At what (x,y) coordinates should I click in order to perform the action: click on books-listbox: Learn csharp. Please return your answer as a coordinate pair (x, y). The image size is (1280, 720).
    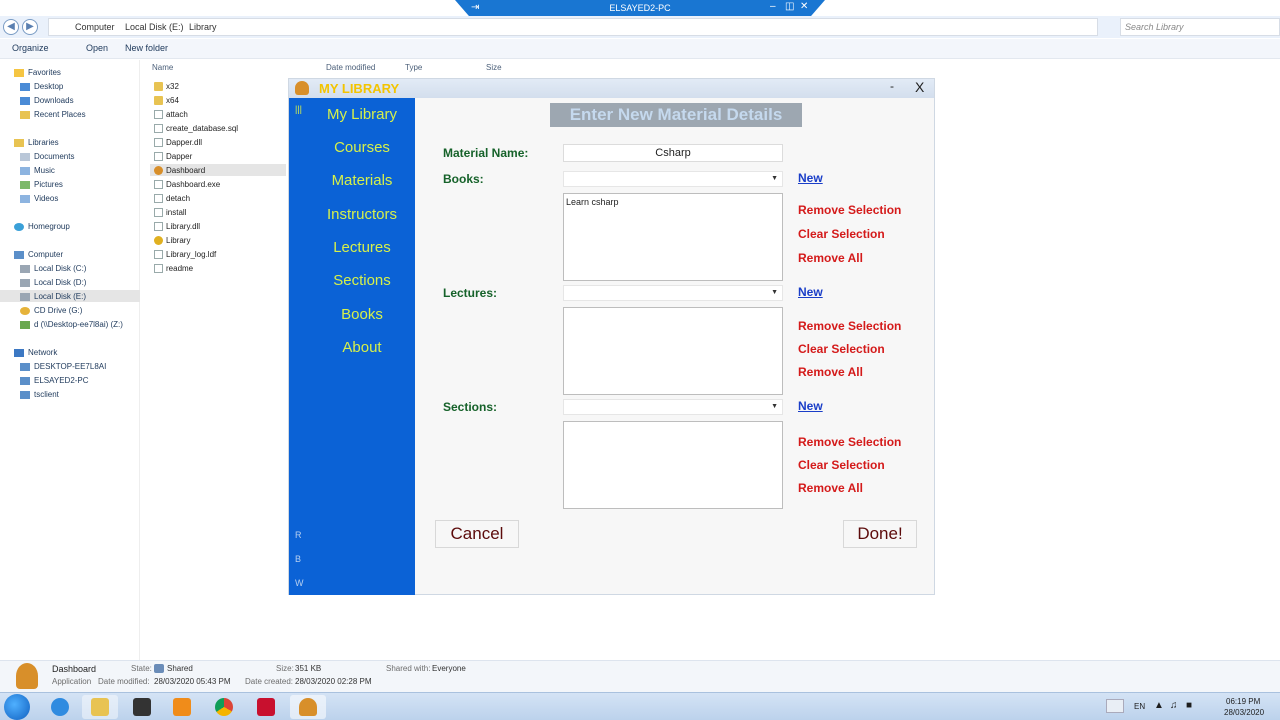
    Looking at the image, I should click on (673, 237).